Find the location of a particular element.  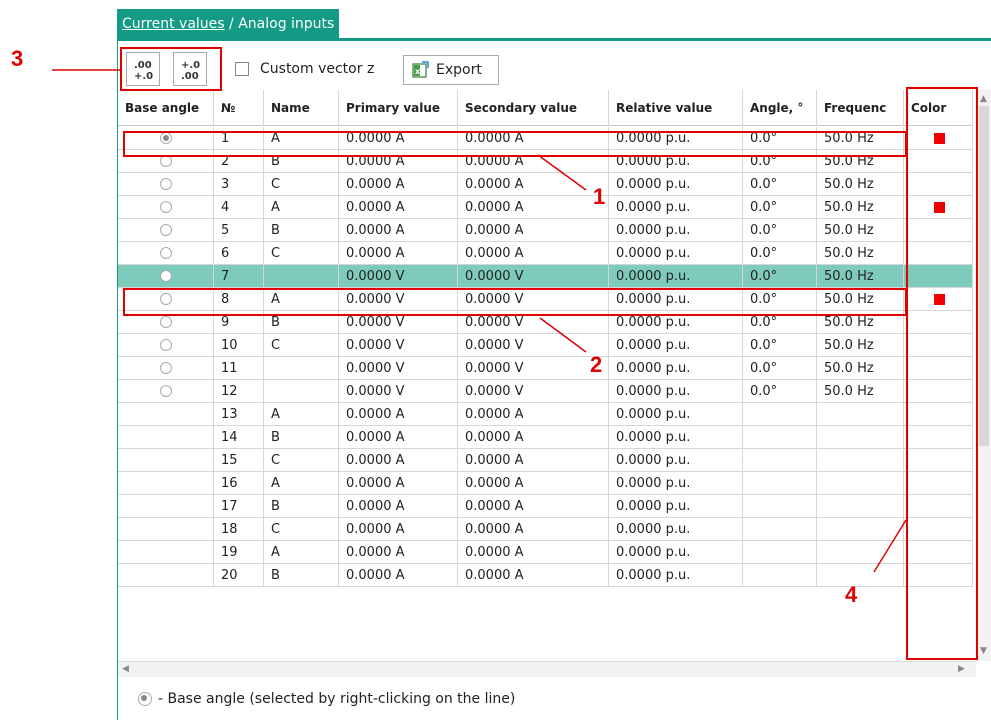

annotation-label-3: 3 is located at coordinates (17, 58).